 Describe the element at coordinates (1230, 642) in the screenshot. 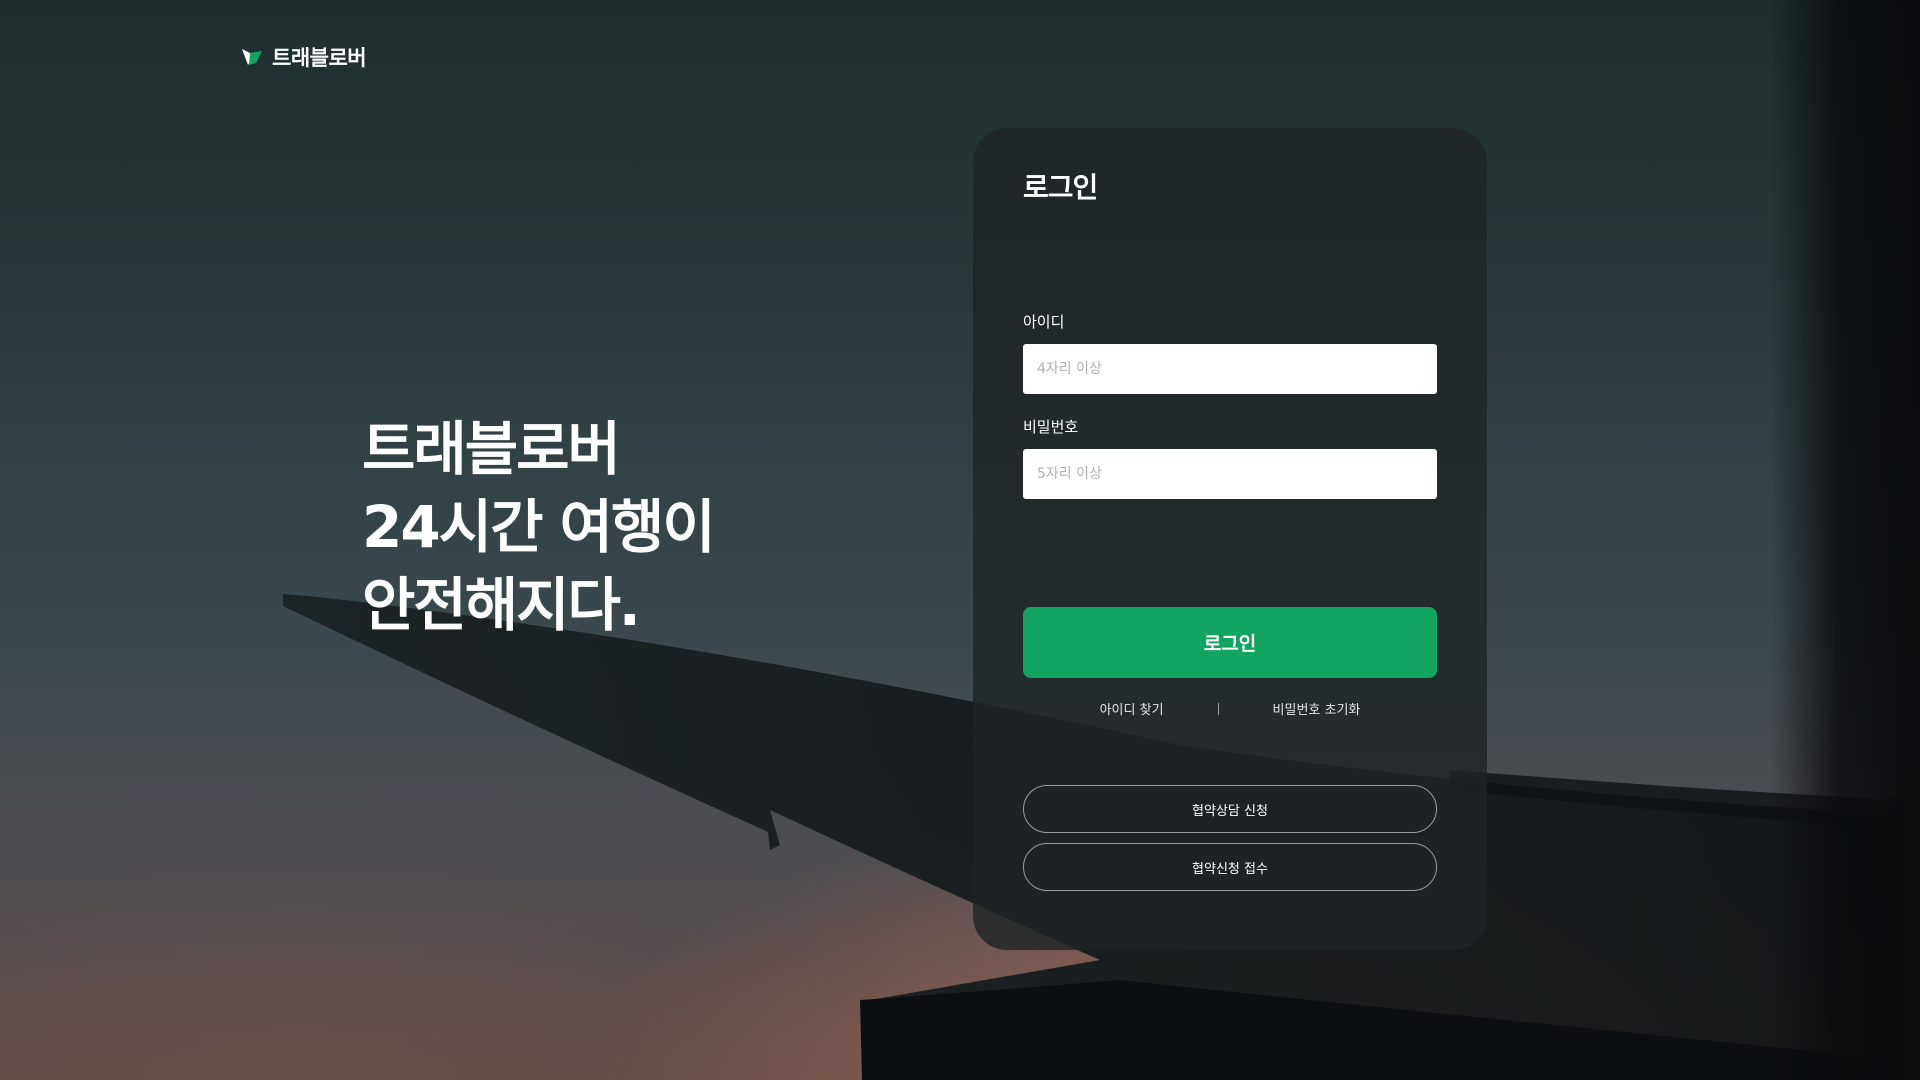

I see `login-button: 로그인` at that location.